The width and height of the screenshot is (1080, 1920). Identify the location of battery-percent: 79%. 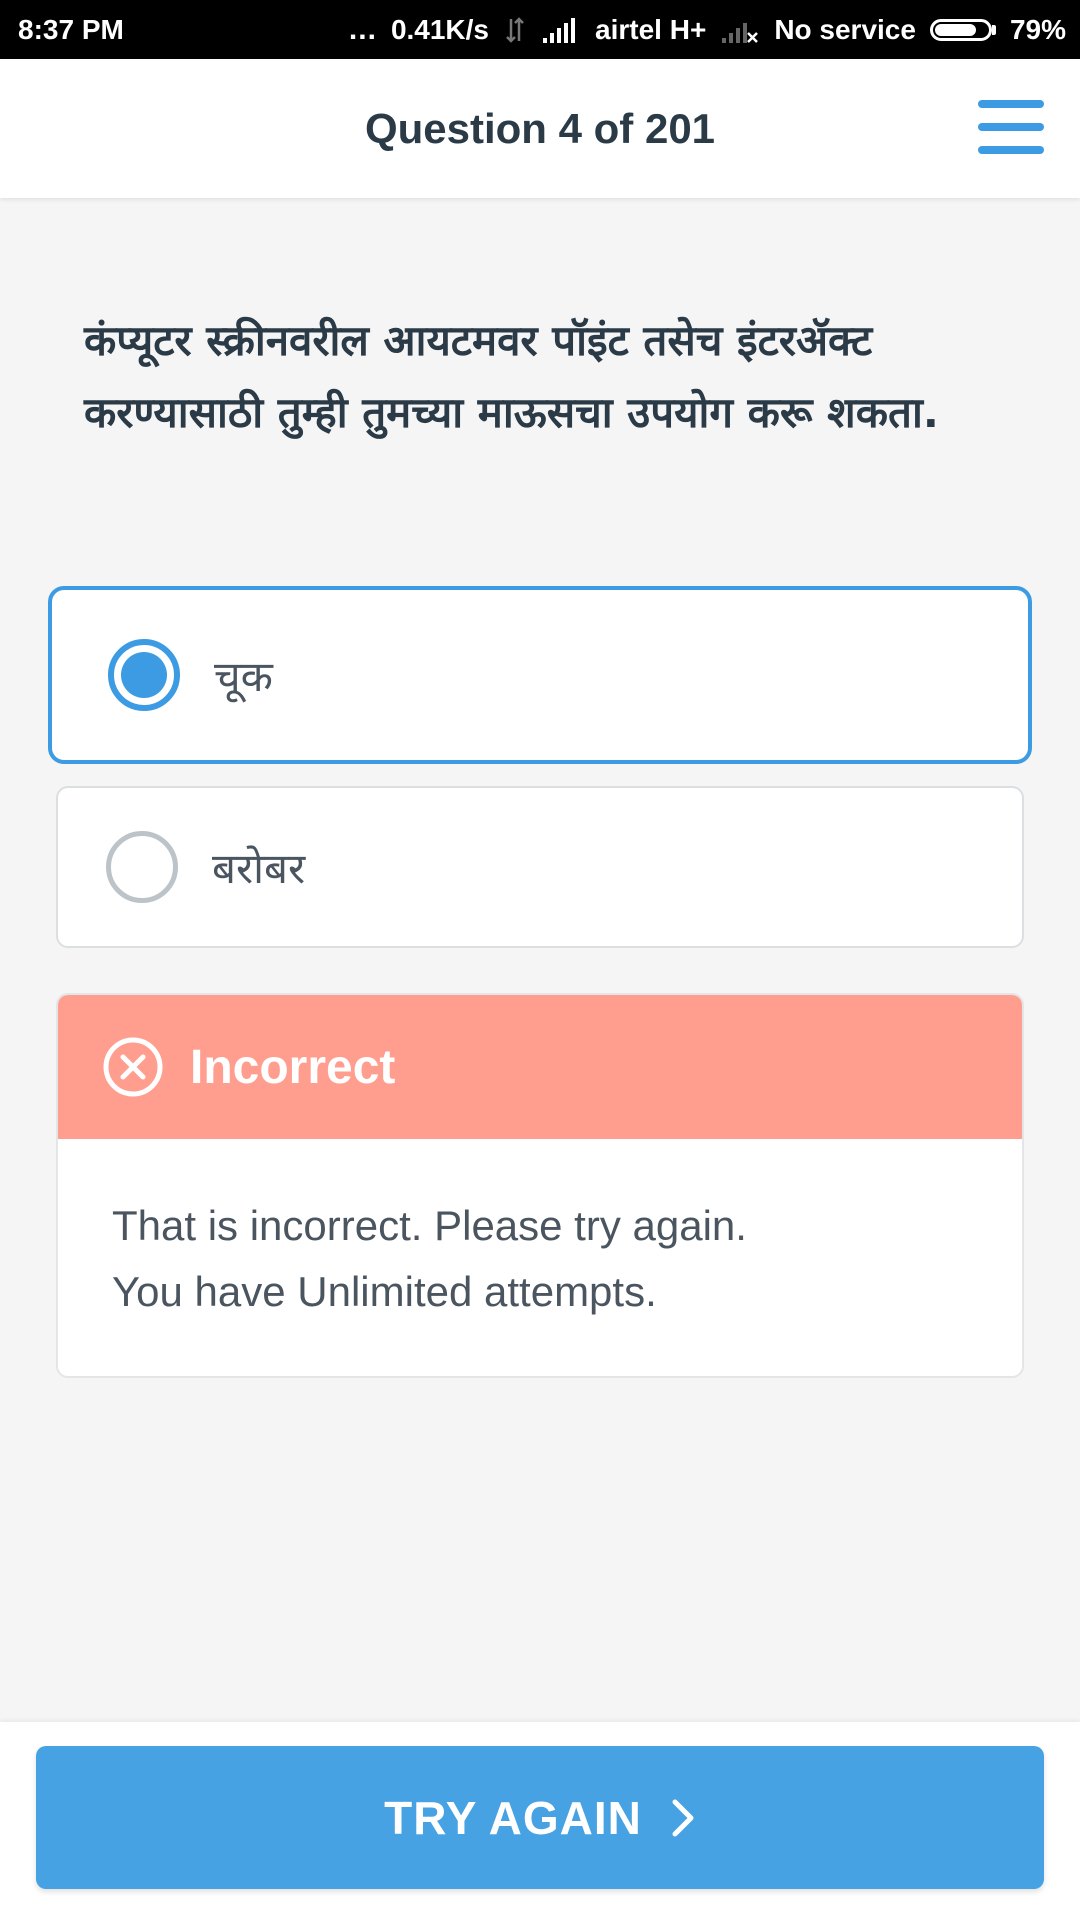
(1037, 29).